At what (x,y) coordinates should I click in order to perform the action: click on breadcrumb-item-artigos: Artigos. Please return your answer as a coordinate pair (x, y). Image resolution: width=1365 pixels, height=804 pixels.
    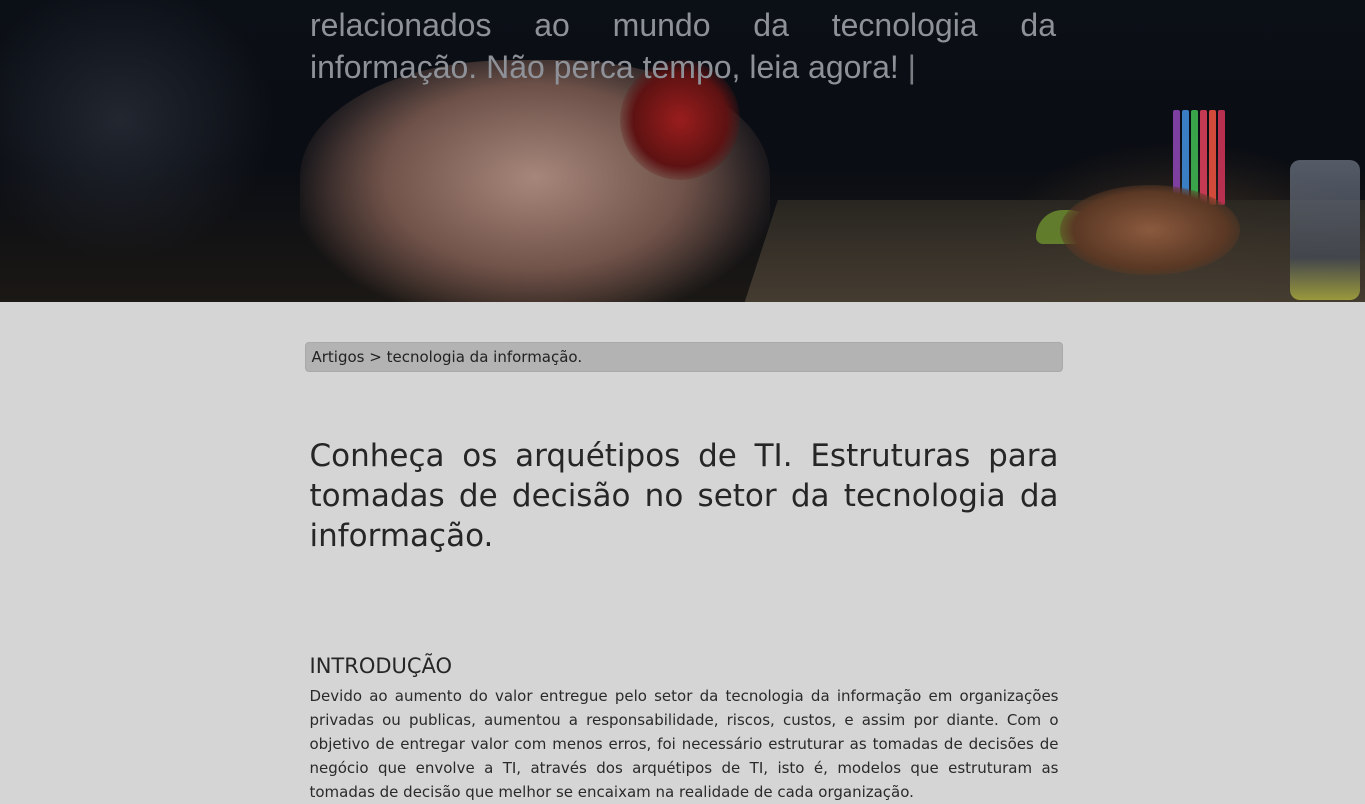
    Looking at the image, I should click on (338, 357).